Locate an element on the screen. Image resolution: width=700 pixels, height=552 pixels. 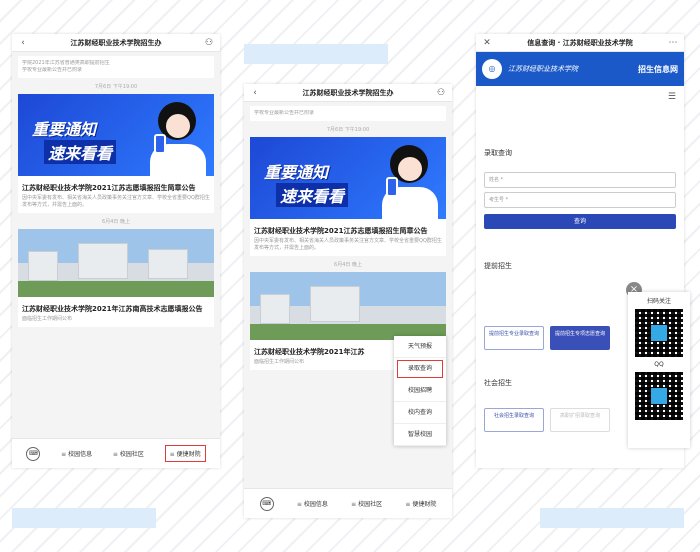
nav-bar: ✕ 信息查询 · 江苏财经职业技术学院 ⋯ is located at coordinates (580, 43).